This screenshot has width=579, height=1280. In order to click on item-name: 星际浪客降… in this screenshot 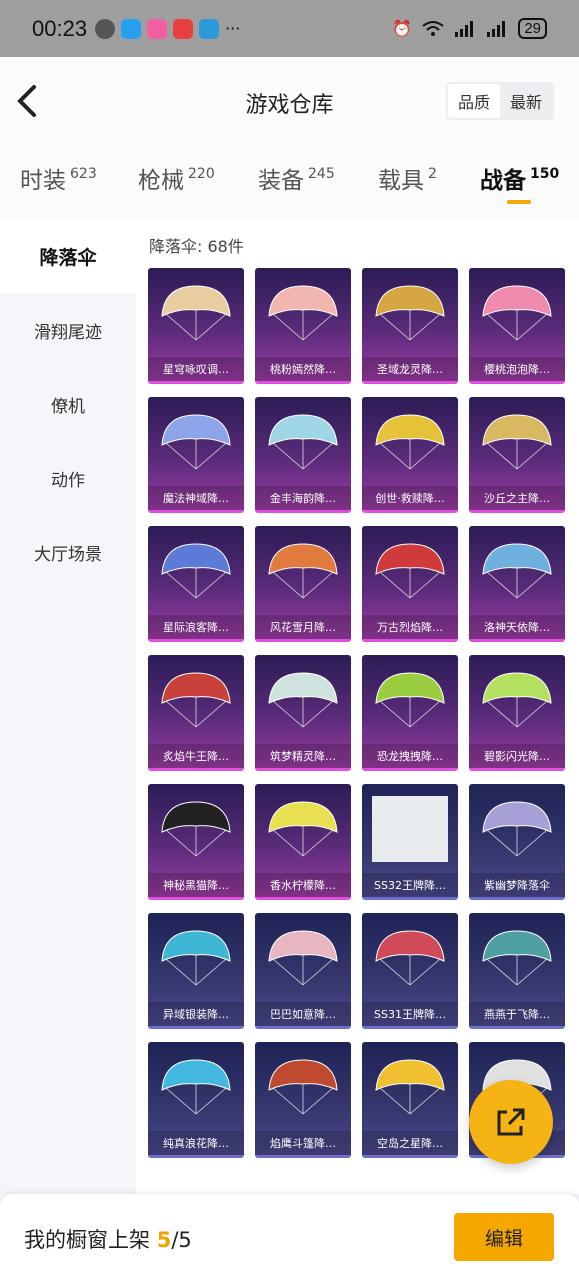, I will do `click(196, 627)`.